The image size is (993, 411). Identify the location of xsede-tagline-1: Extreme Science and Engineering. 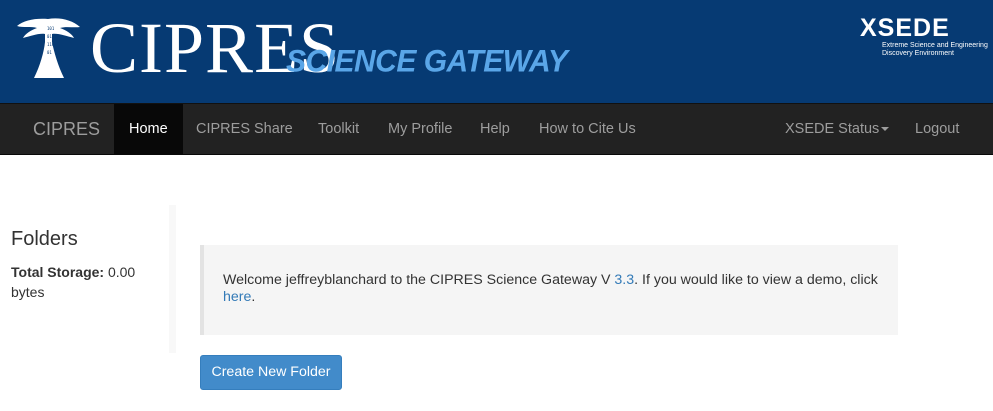
(935, 45).